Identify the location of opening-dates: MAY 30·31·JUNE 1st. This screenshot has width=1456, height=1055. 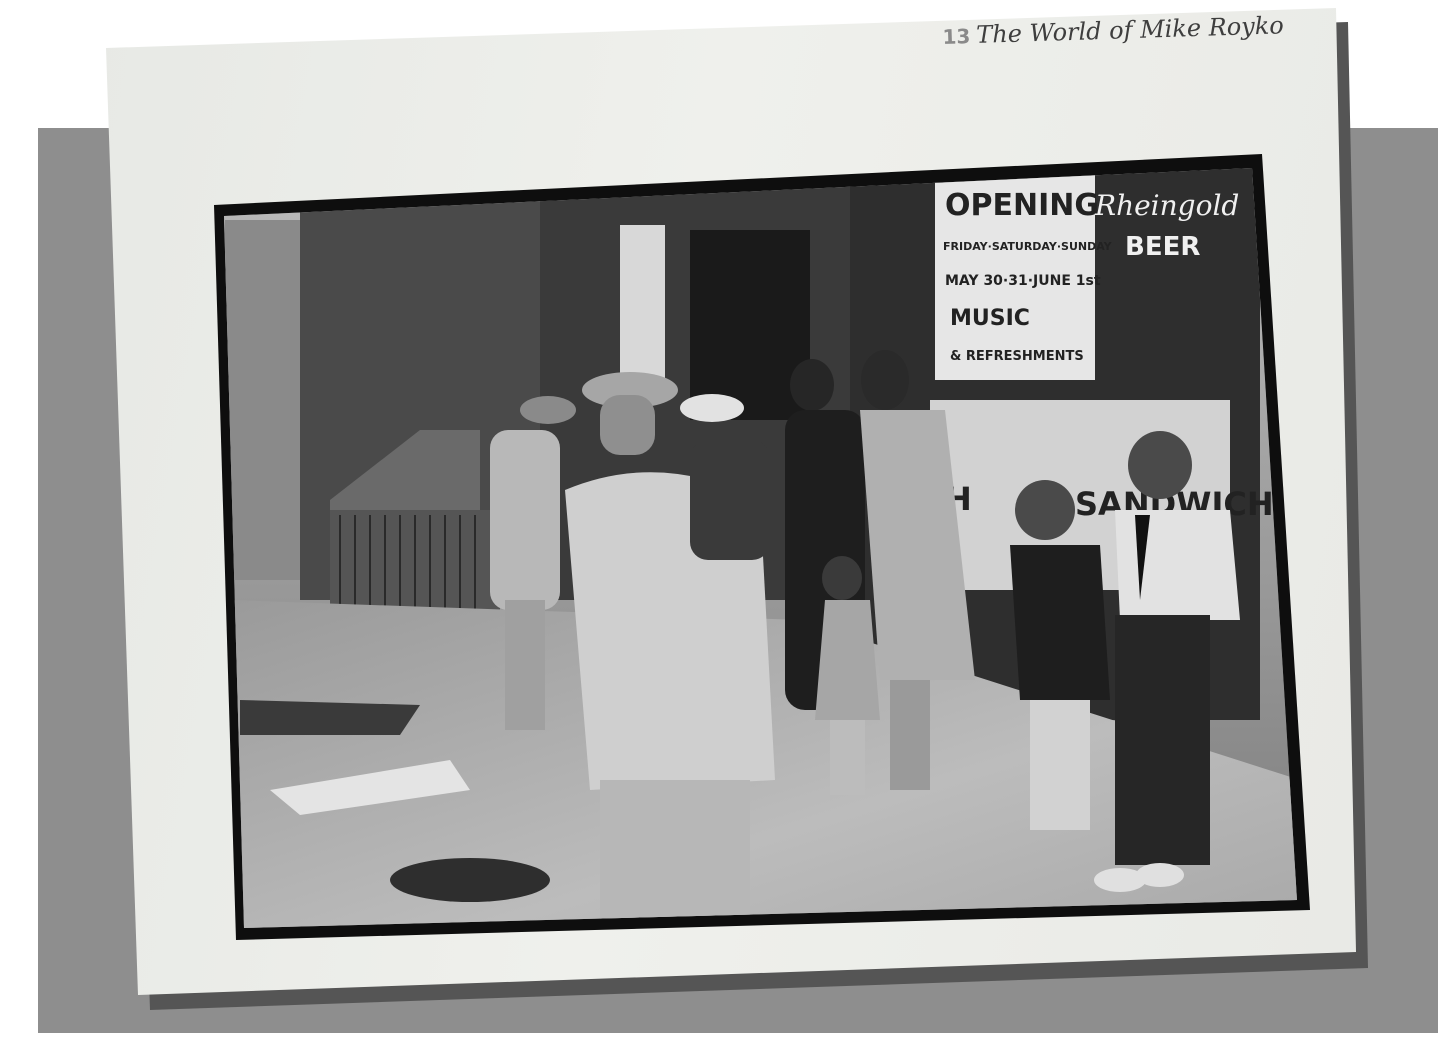
(1023, 281).